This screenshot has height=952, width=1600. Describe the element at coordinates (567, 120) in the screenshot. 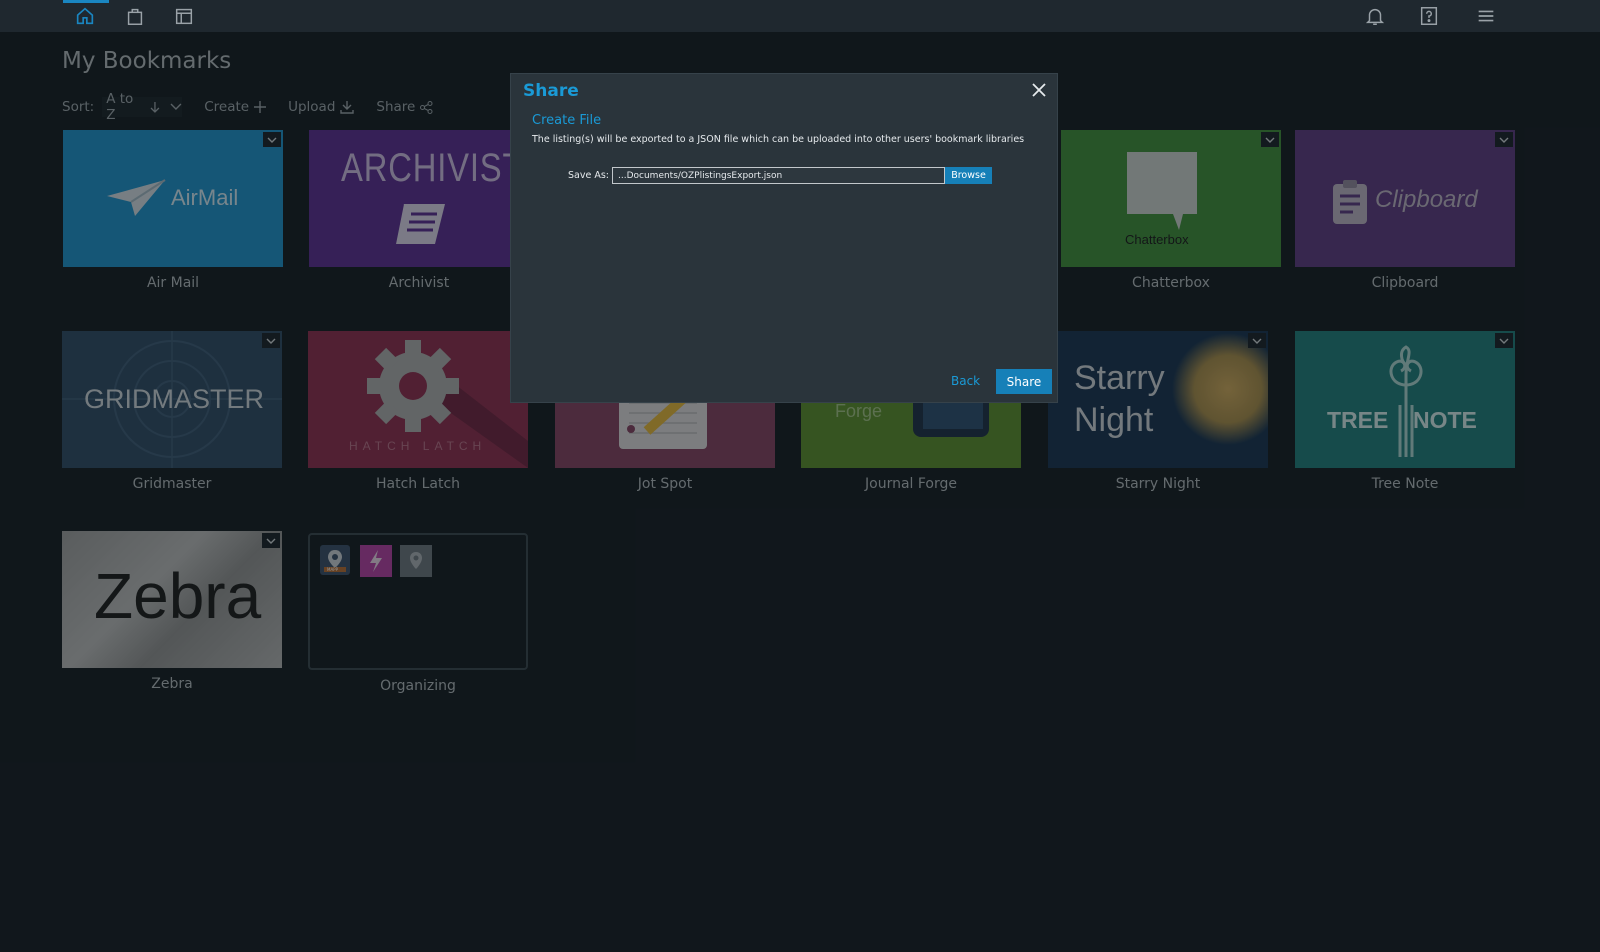

I see `dialog-subtitle: Create File` at that location.